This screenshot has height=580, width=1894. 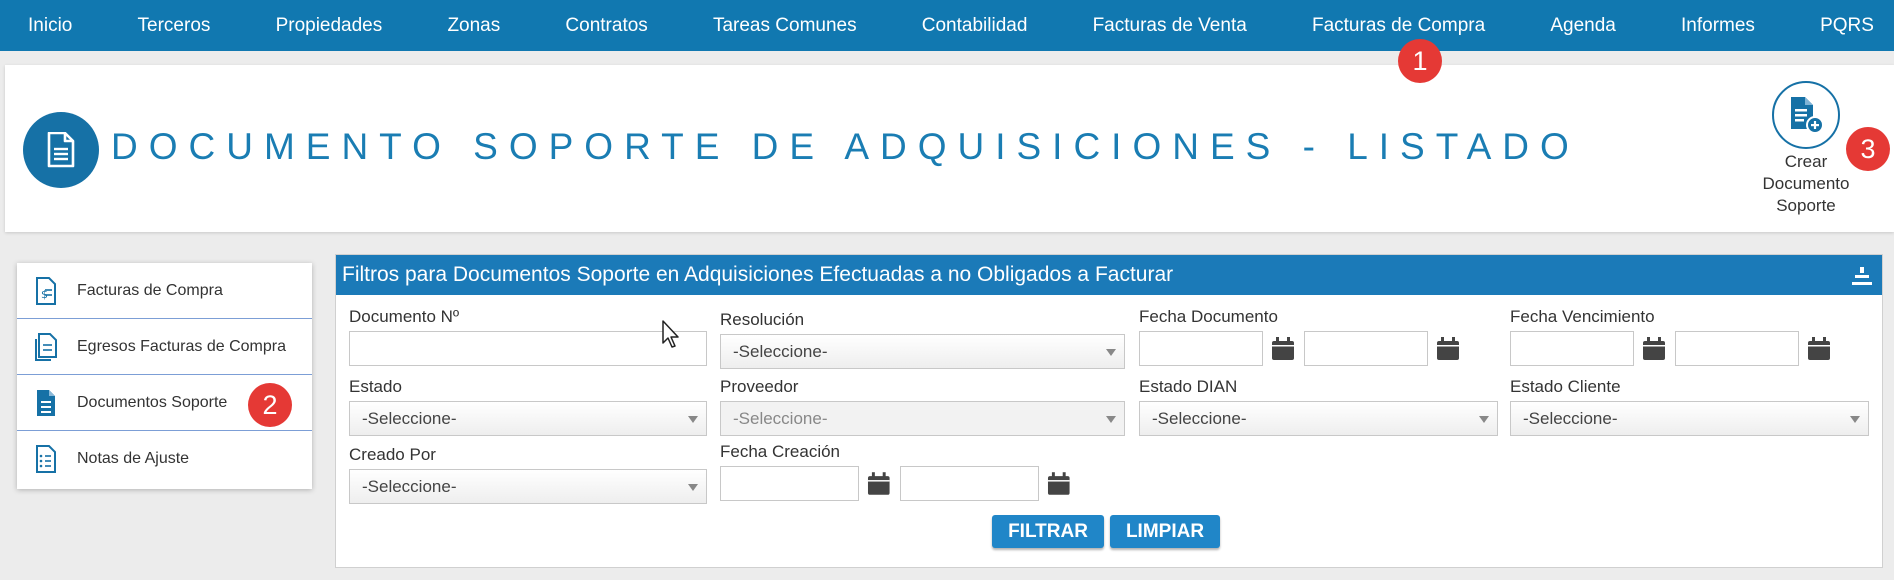 What do you see at coordinates (1572, 348) in the screenshot?
I see `fecha-vencimiento-desde-input` at bounding box center [1572, 348].